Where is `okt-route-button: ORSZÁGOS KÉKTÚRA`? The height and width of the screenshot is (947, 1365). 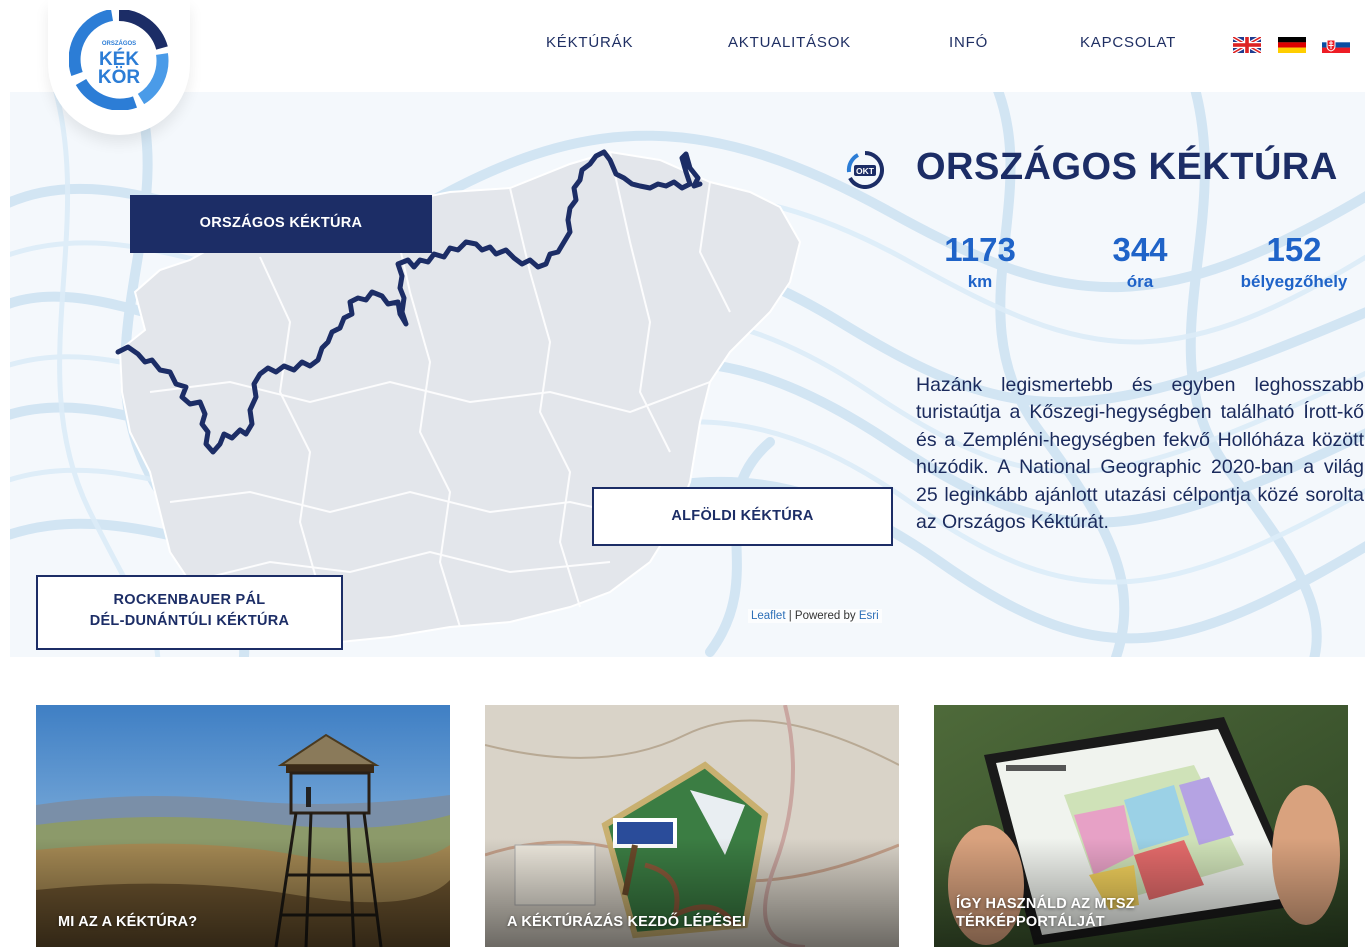 okt-route-button: ORSZÁGOS KÉKTÚRA is located at coordinates (281, 224).